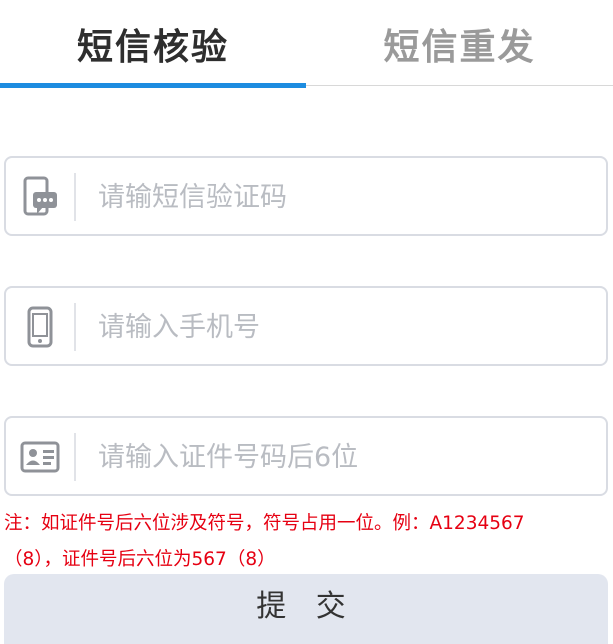  I want to click on tab-divider, so click(459, 85).